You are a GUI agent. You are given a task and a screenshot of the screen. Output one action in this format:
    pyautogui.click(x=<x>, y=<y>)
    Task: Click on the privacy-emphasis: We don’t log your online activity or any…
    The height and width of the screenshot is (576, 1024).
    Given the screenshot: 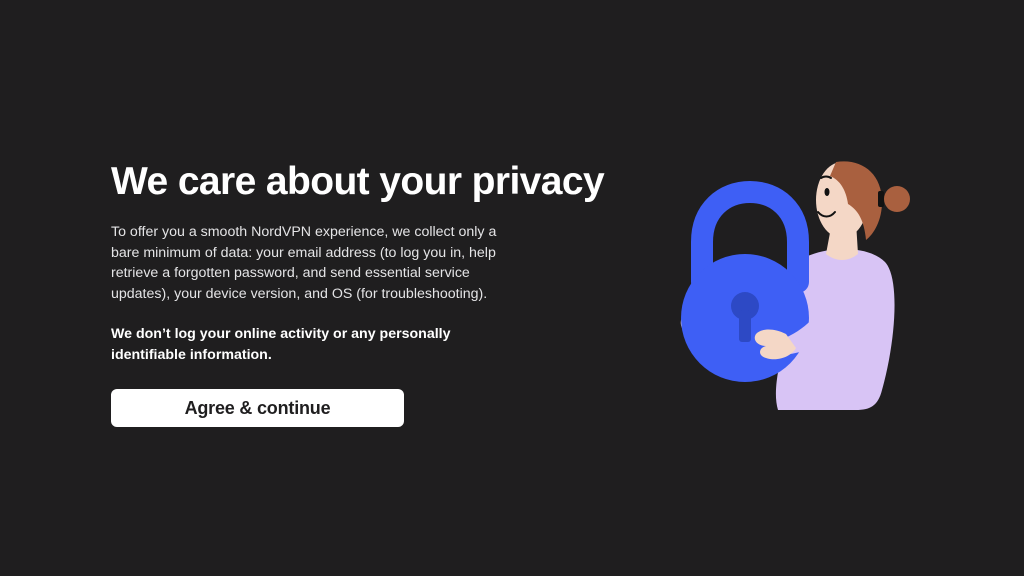 What is the action you would take?
    pyautogui.click(x=281, y=344)
    